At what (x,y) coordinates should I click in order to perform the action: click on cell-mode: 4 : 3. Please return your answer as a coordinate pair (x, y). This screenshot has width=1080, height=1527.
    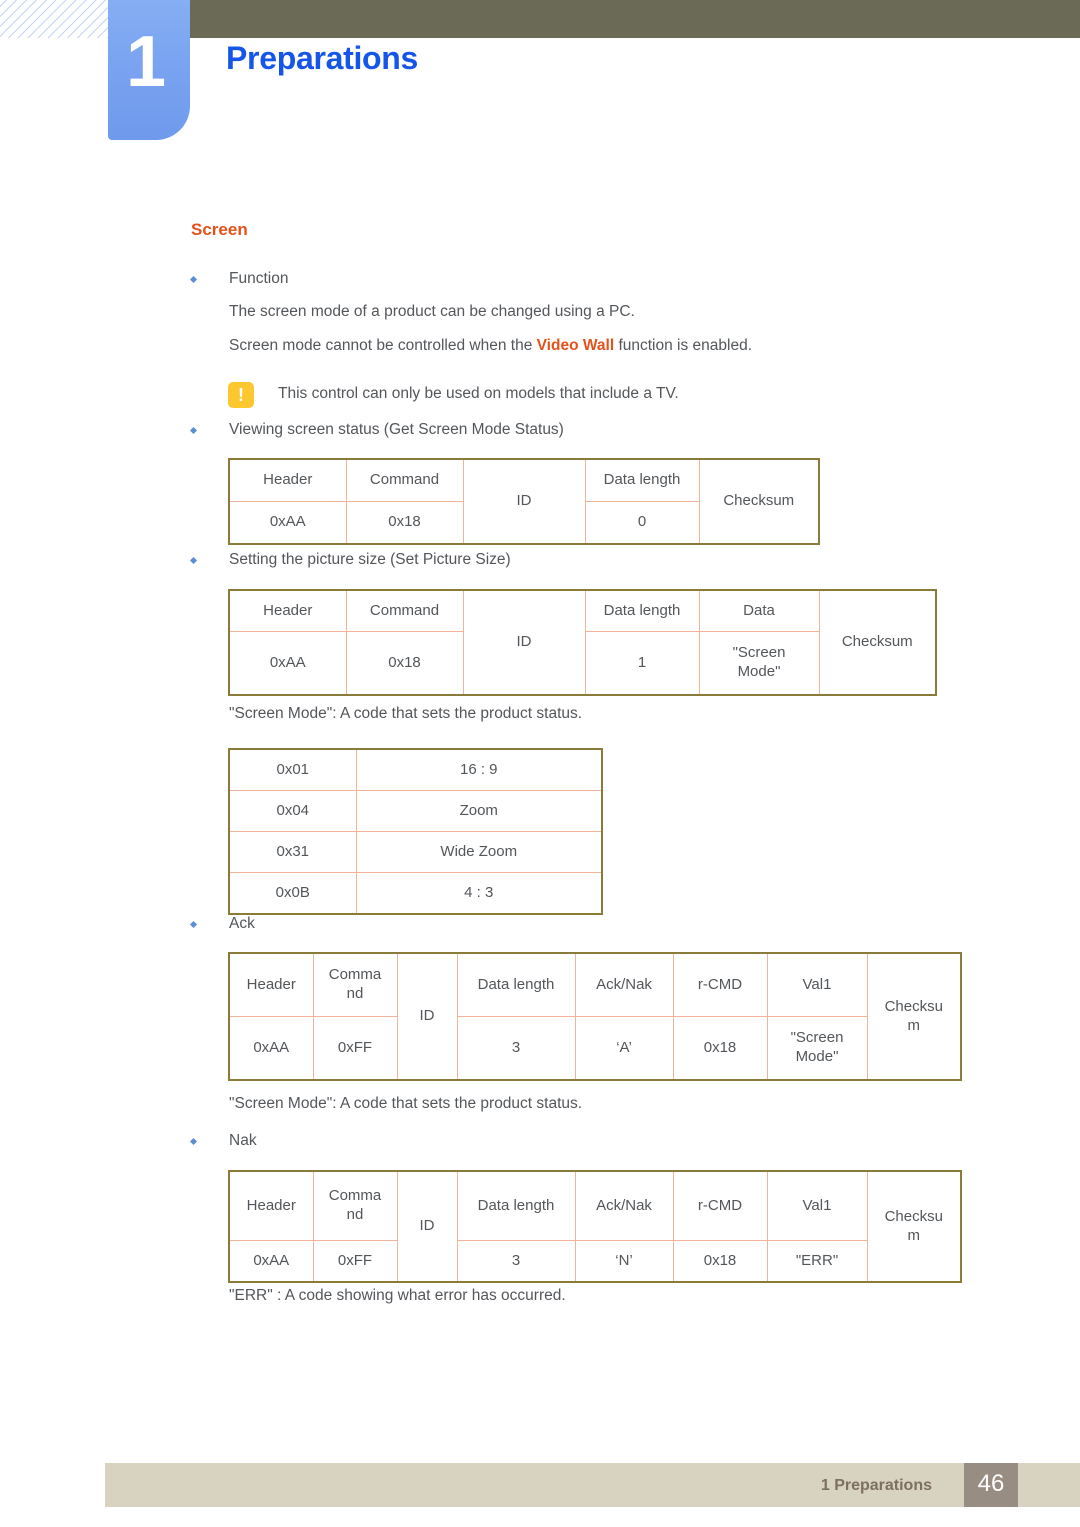
    Looking at the image, I should click on (479, 893).